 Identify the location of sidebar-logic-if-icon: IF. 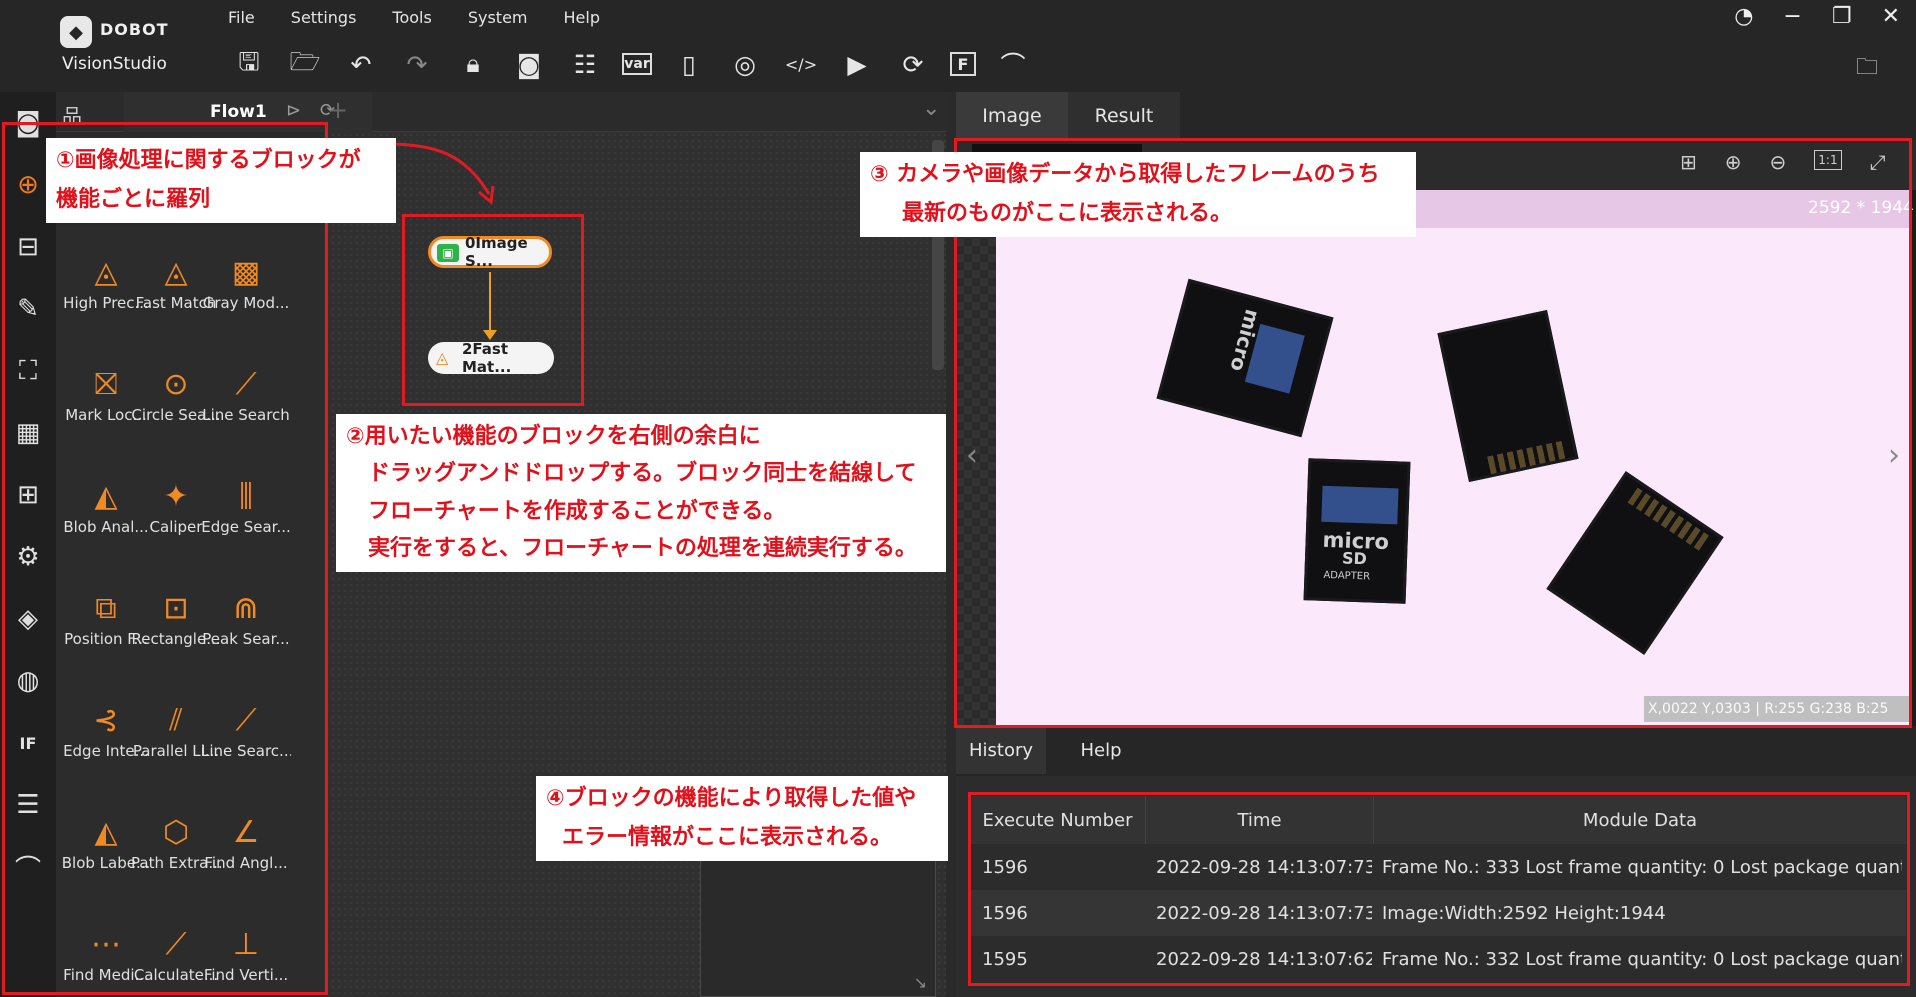
(28, 743).